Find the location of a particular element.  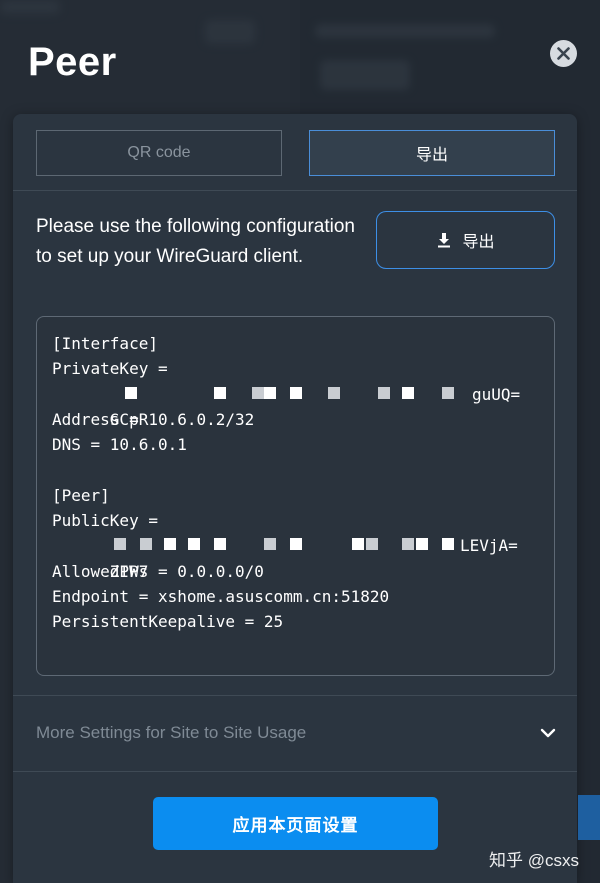

export-button-label: 导出 is located at coordinates (478, 242).